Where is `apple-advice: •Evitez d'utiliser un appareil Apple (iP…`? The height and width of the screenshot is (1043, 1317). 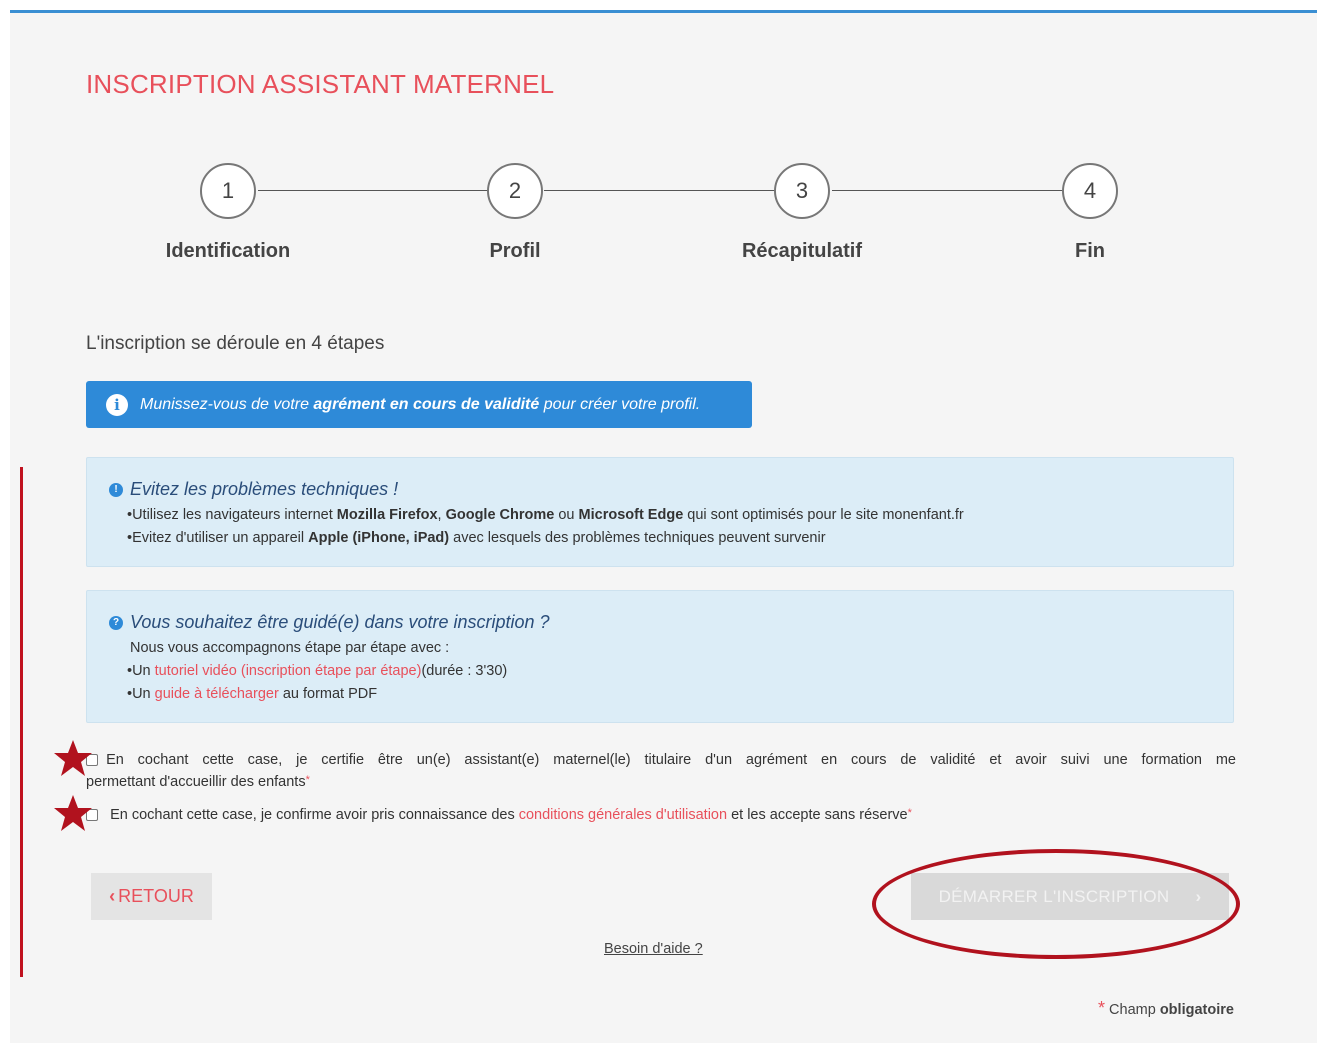
apple-advice: •Evitez d'utiliser un appareil Apple (iP… is located at coordinates (476, 538).